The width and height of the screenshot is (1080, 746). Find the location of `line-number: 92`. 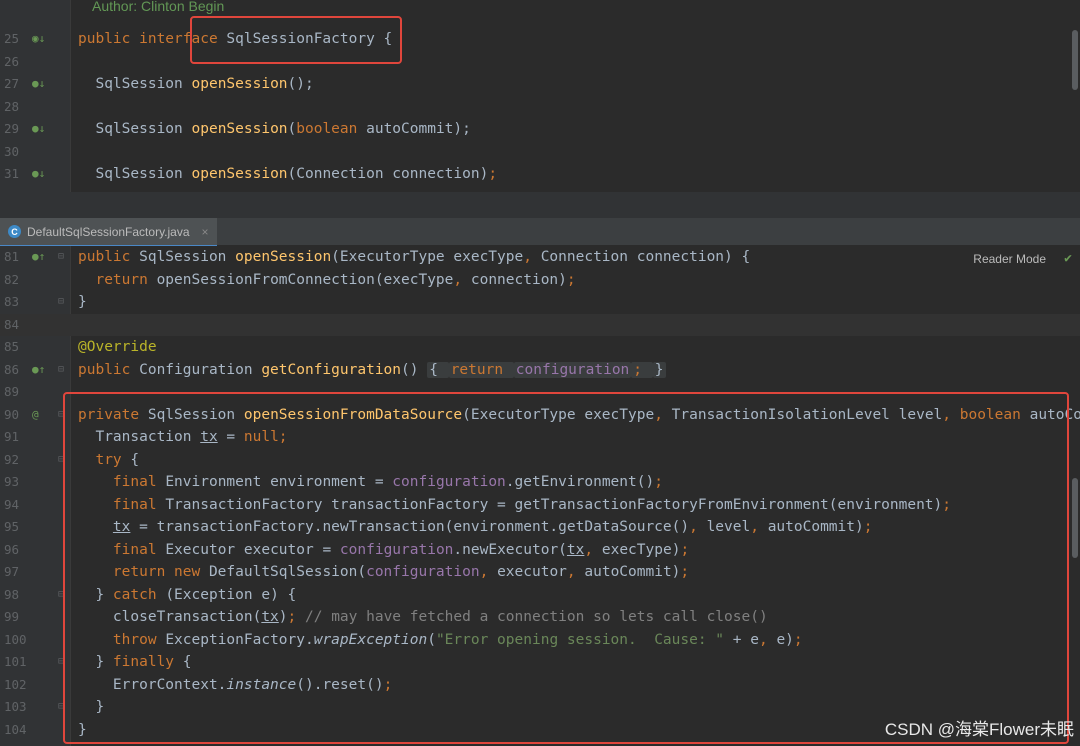

line-number: 92 is located at coordinates (12, 459).